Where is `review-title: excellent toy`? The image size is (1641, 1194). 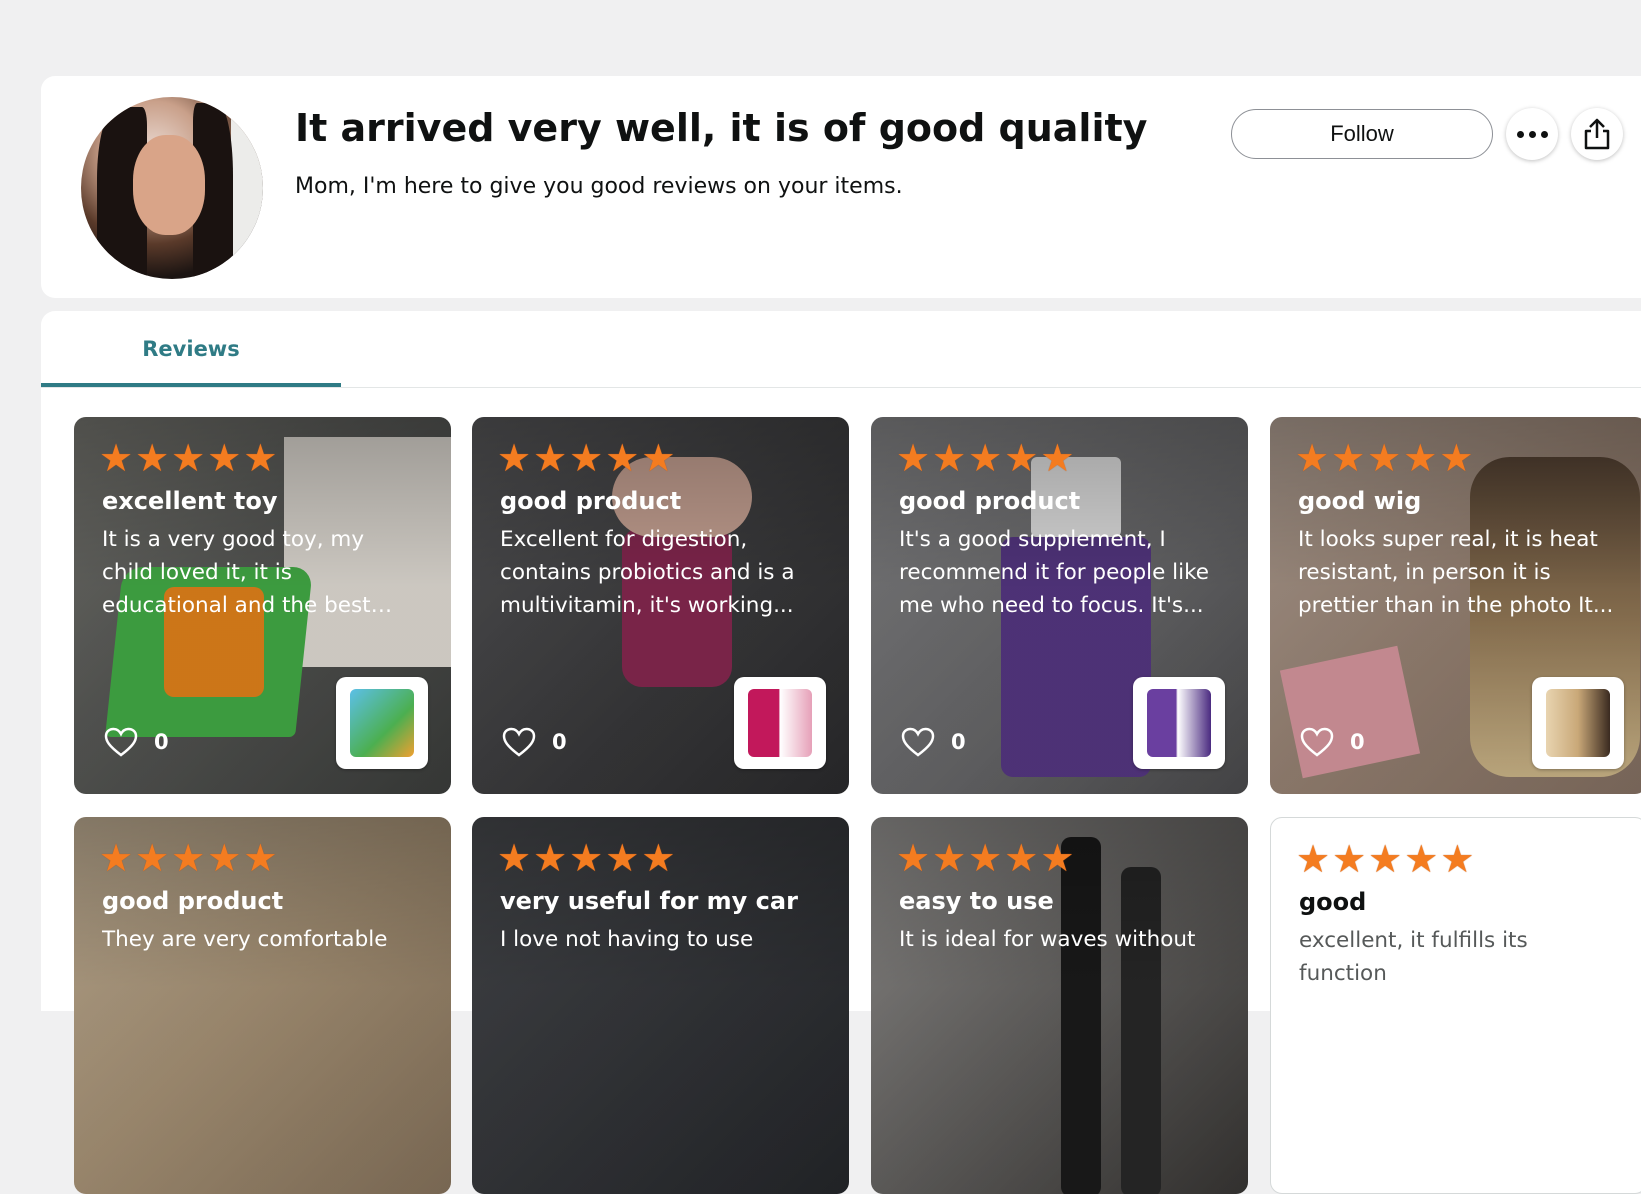
review-title: excellent toy is located at coordinates (190, 501).